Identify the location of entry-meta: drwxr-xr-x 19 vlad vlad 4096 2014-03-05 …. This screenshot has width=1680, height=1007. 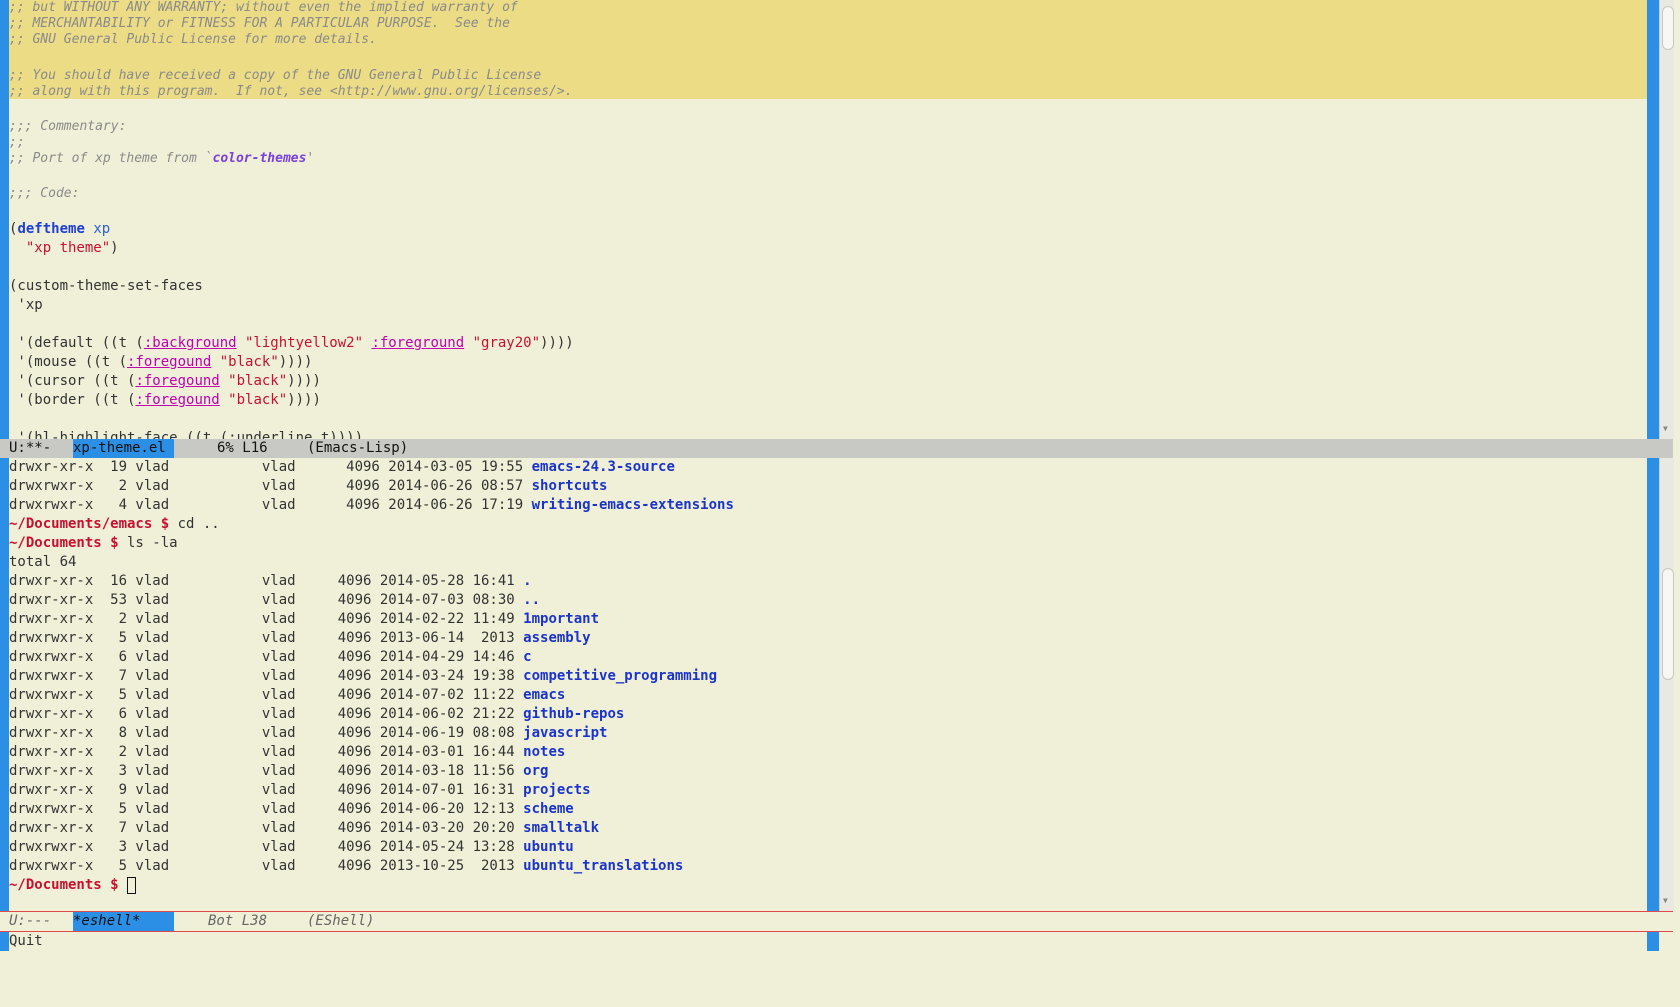
(270, 467).